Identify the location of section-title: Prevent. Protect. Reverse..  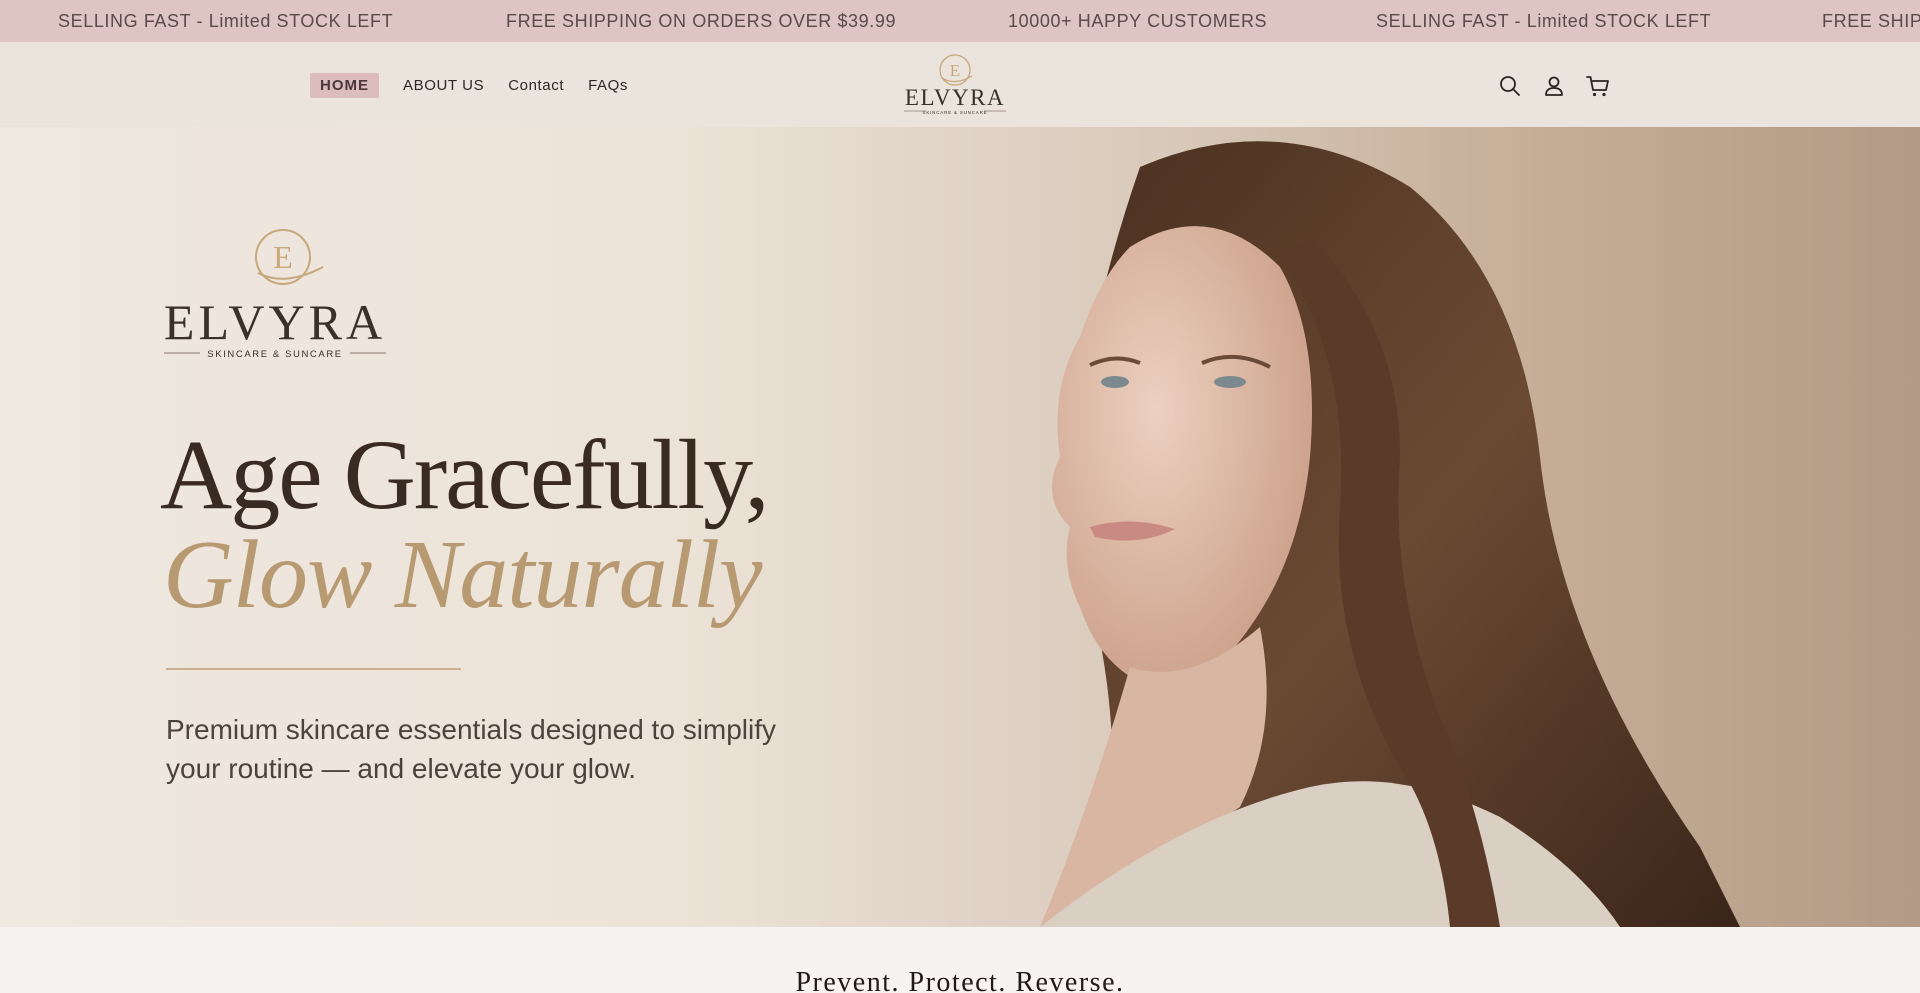
(960, 980).